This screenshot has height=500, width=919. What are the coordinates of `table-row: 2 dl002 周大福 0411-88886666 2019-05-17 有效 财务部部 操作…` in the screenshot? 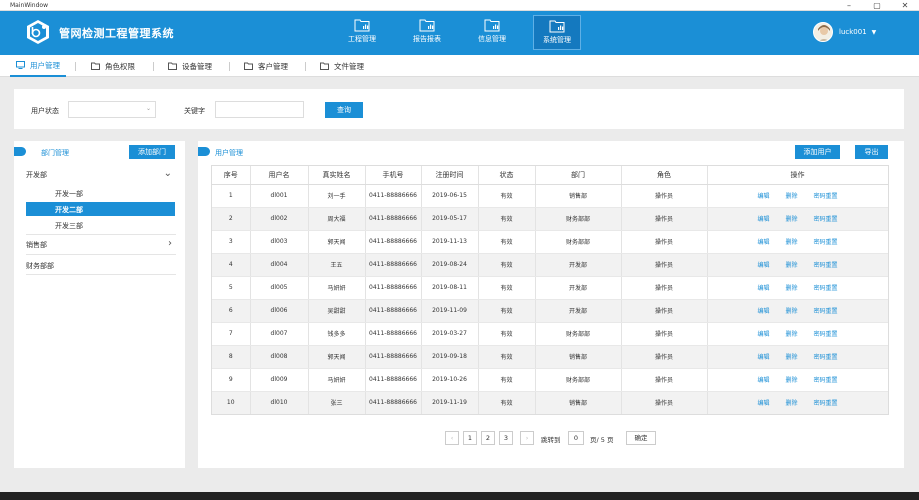 It's located at (550, 219).